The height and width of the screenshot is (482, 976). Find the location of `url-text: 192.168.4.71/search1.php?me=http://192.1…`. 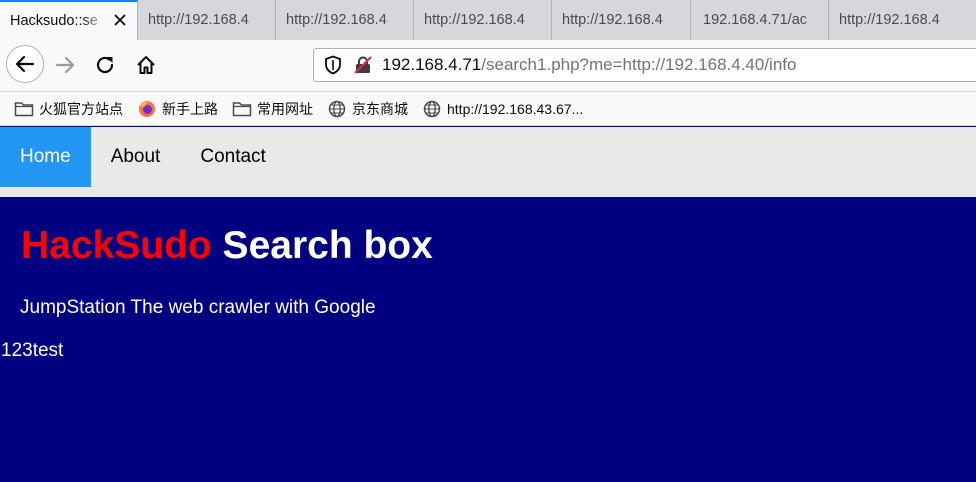

url-text: 192.168.4.71/search1.php?me=http://192.1… is located at coordinates (589, 65).